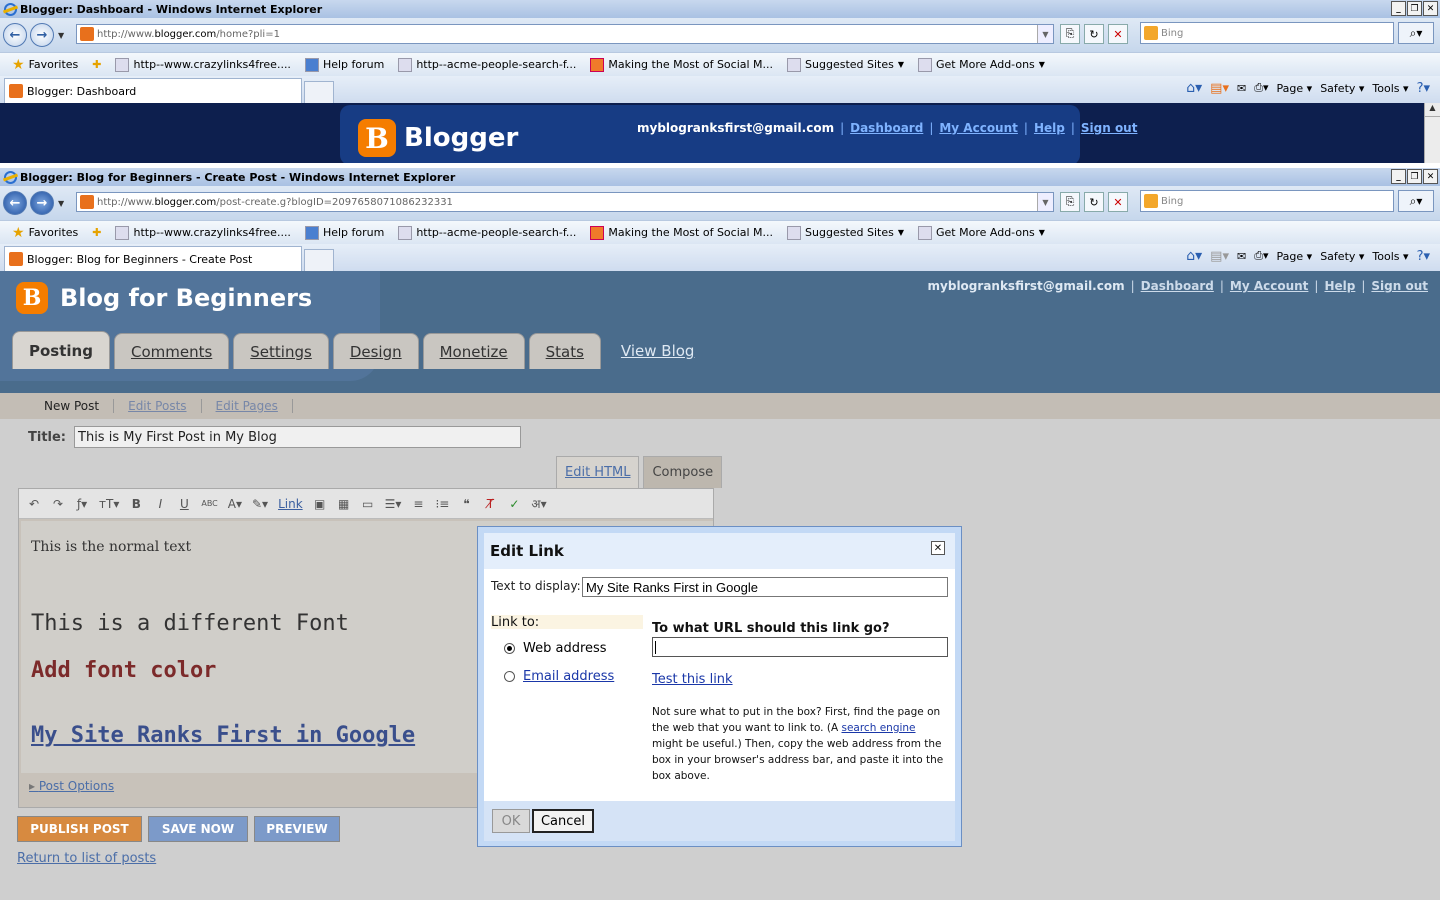  What do you see at coordinates (442, 504) in the screenshot?
I see `bulleted-list-icon: ⁝≡` at bounding box center [442, 504].